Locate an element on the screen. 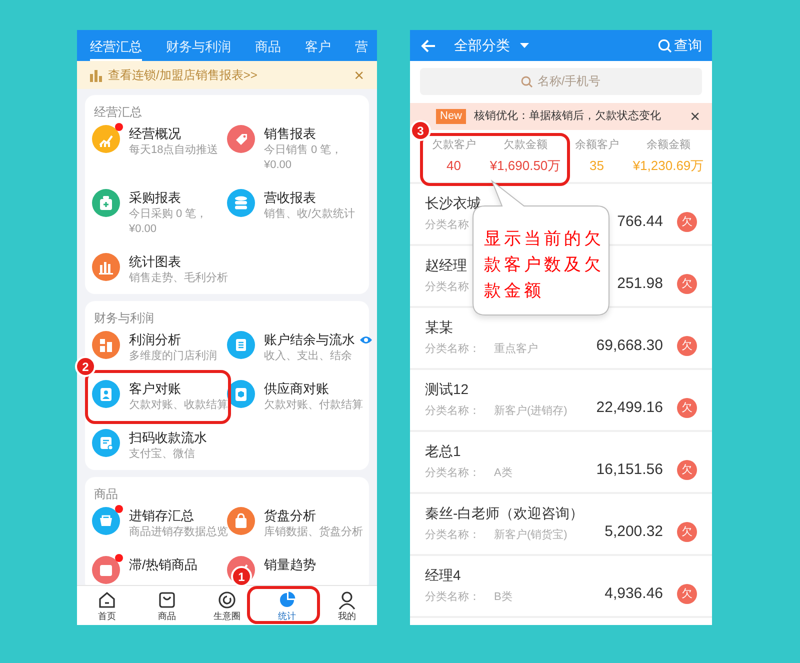 The width and height of the screenshot is (800, 663). stat-label: 余额客户 is located at coordinates (596, 145).